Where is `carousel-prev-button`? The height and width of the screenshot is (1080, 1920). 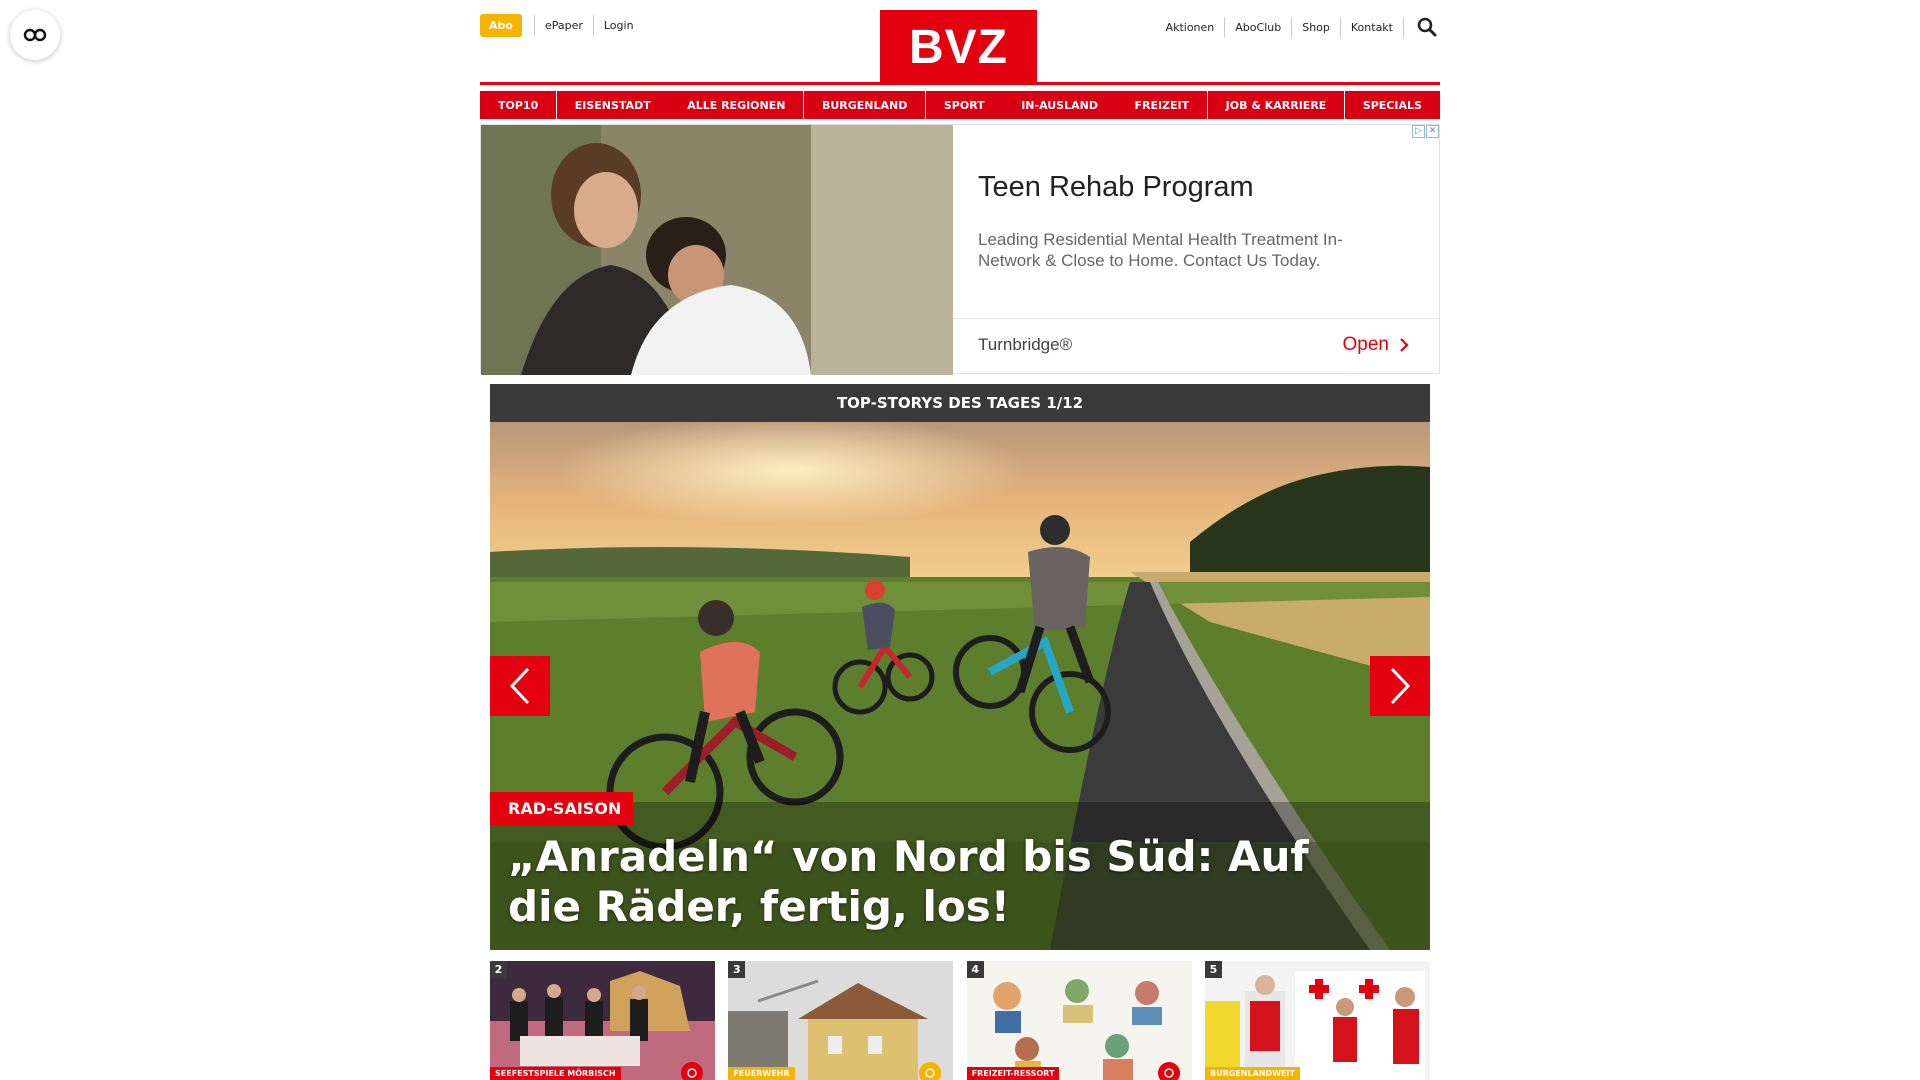 carousel-prev-button is located at coordinates (520, 686).